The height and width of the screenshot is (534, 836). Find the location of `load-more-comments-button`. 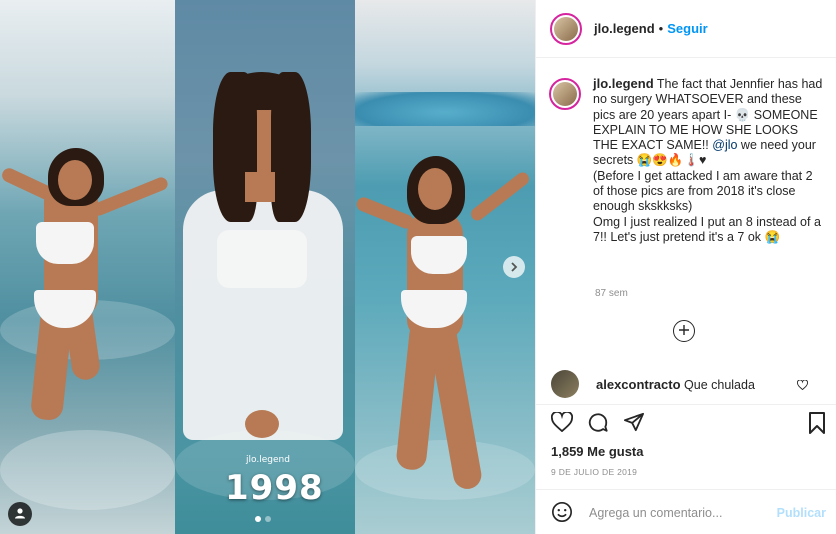

load-more-comments-button is located at coordinates (684, 331).